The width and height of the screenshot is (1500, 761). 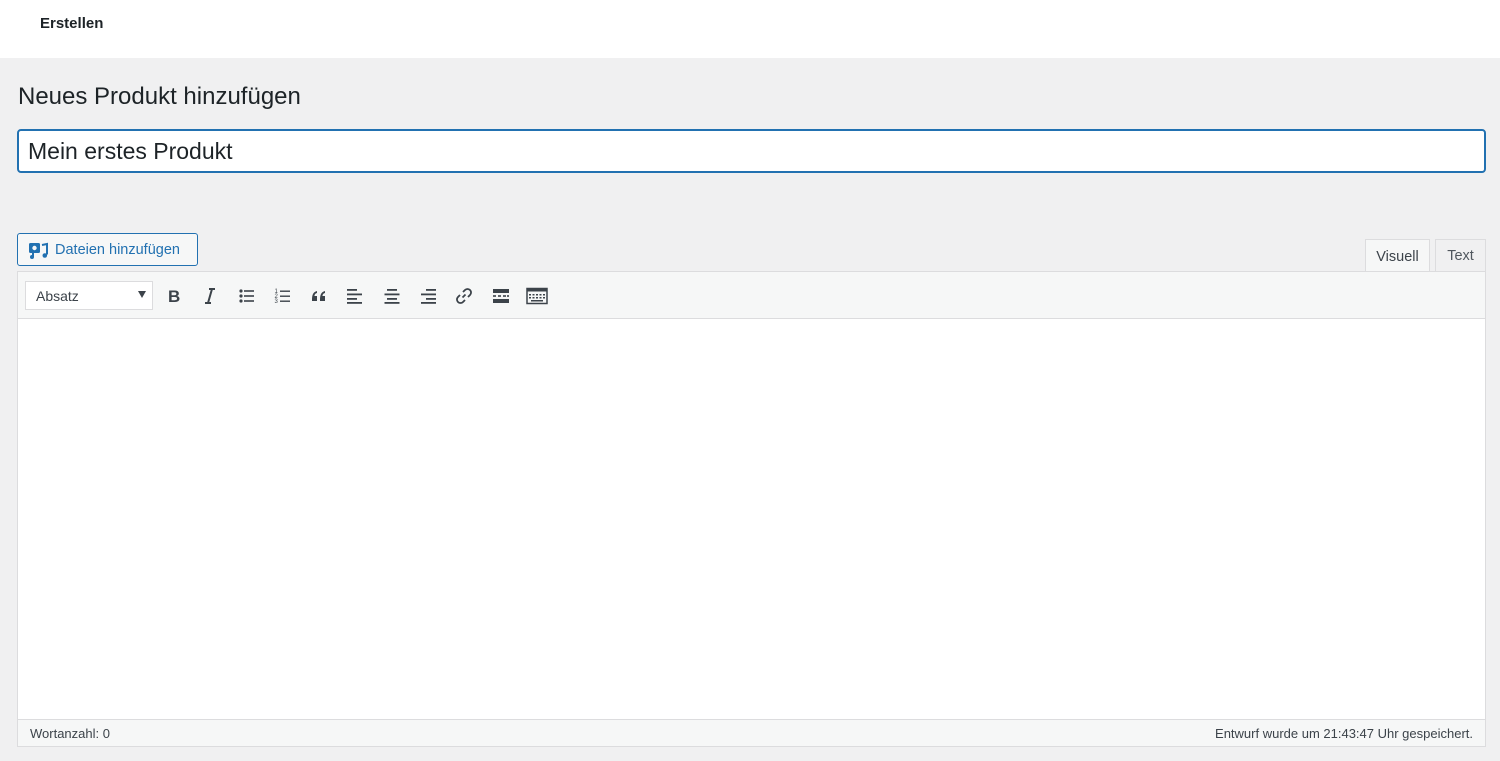 I want to click on word-count: Wortanzahl: 0, so click(x=70, y=733).